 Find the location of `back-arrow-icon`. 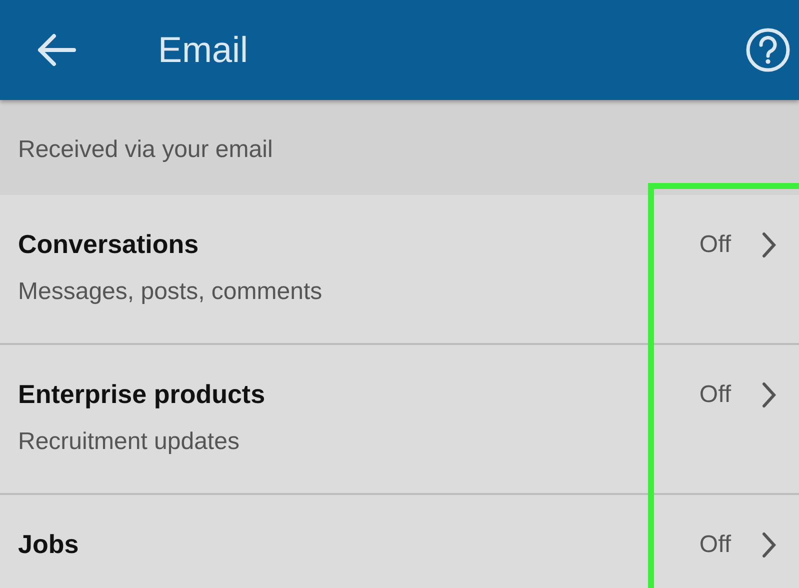

back-arrow-icon is located at coordinates (56, 50).